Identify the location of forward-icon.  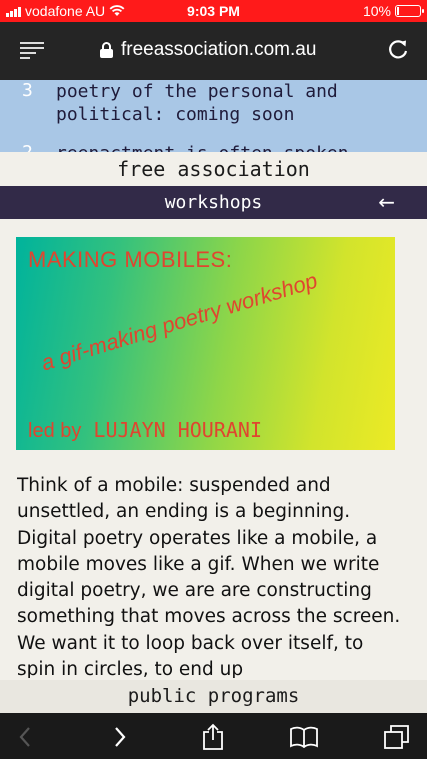
(120, 737).